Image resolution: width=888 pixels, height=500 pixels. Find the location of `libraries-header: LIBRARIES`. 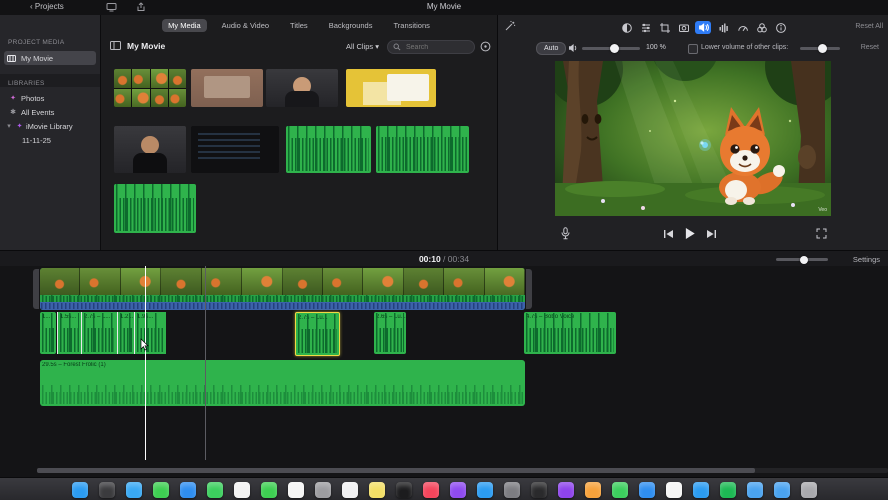

libraries-header: LIBRARIES is located at coordinates (50, 80).